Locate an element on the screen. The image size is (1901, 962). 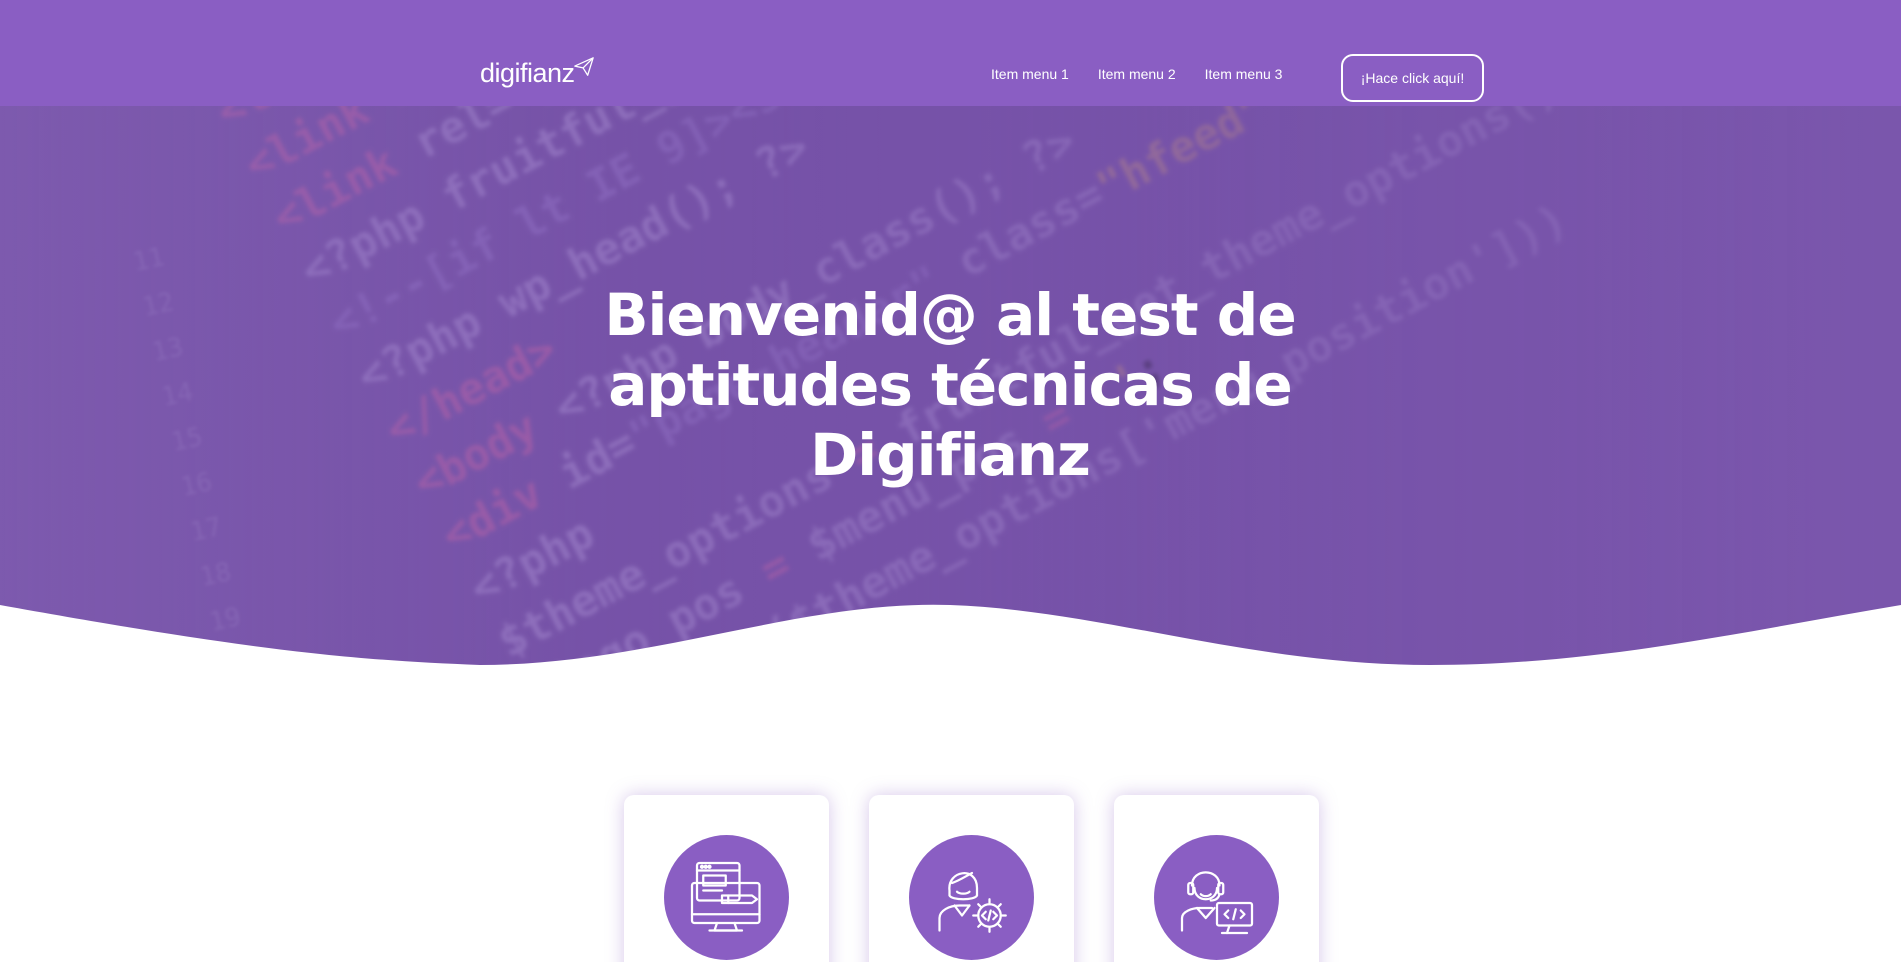
feature-card-developer-man is located at coordinates (1216, 878).